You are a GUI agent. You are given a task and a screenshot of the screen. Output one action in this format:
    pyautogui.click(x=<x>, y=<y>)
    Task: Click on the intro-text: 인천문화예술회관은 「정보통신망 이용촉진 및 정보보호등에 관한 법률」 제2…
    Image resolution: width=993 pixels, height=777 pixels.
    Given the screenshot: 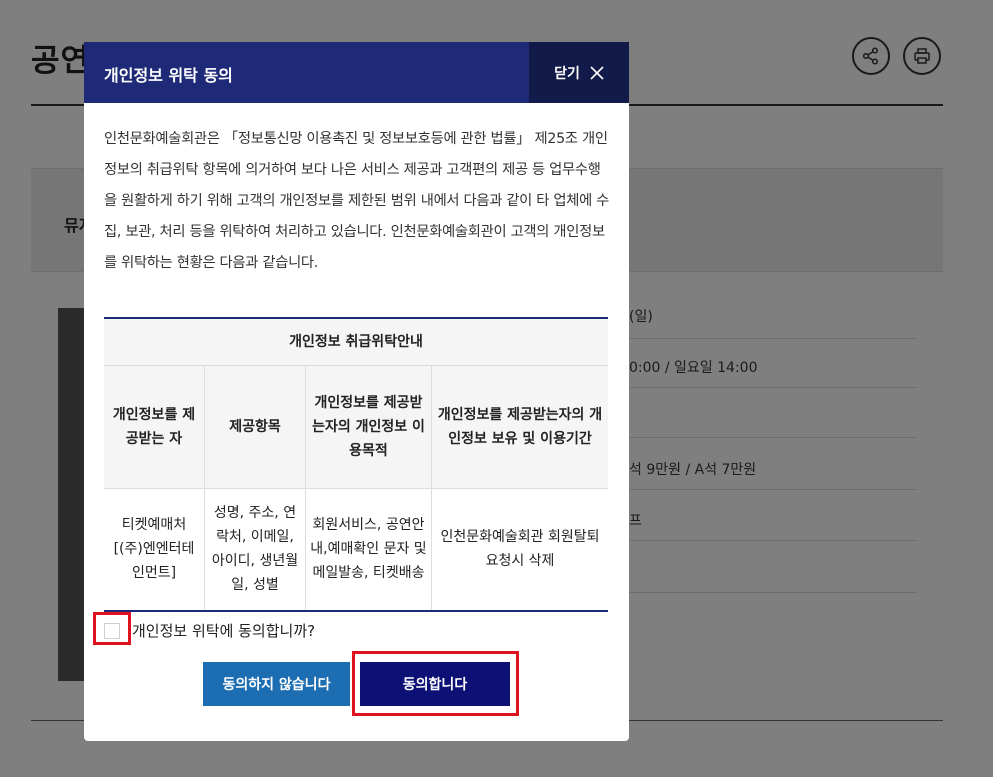 What is the action you would take?
    pyautogui.click(x=357, y=201)
    